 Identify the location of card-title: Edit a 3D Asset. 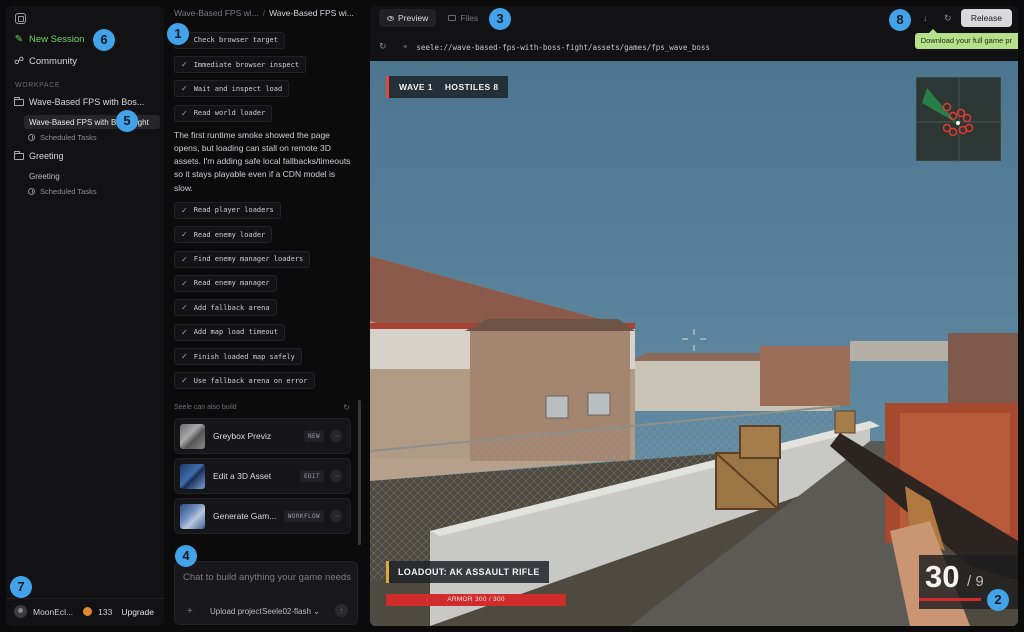
(242, 476).